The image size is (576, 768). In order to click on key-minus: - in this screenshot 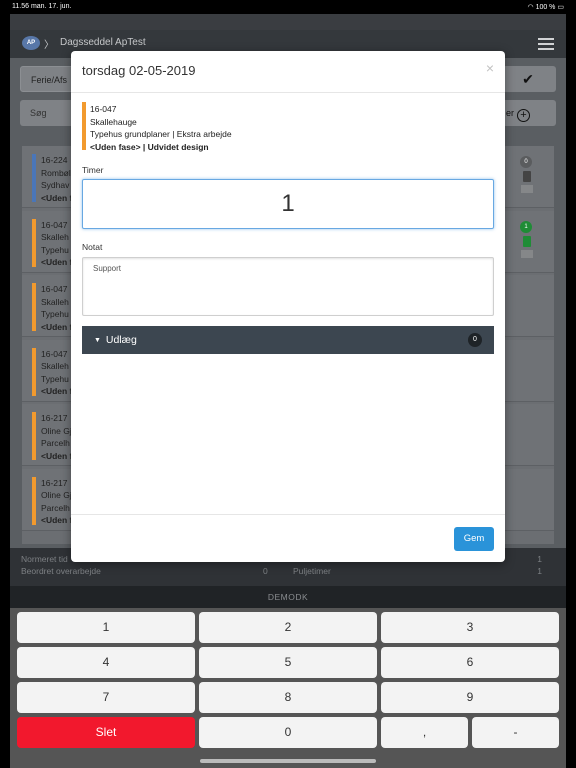, I will do `click(515, 732)`.